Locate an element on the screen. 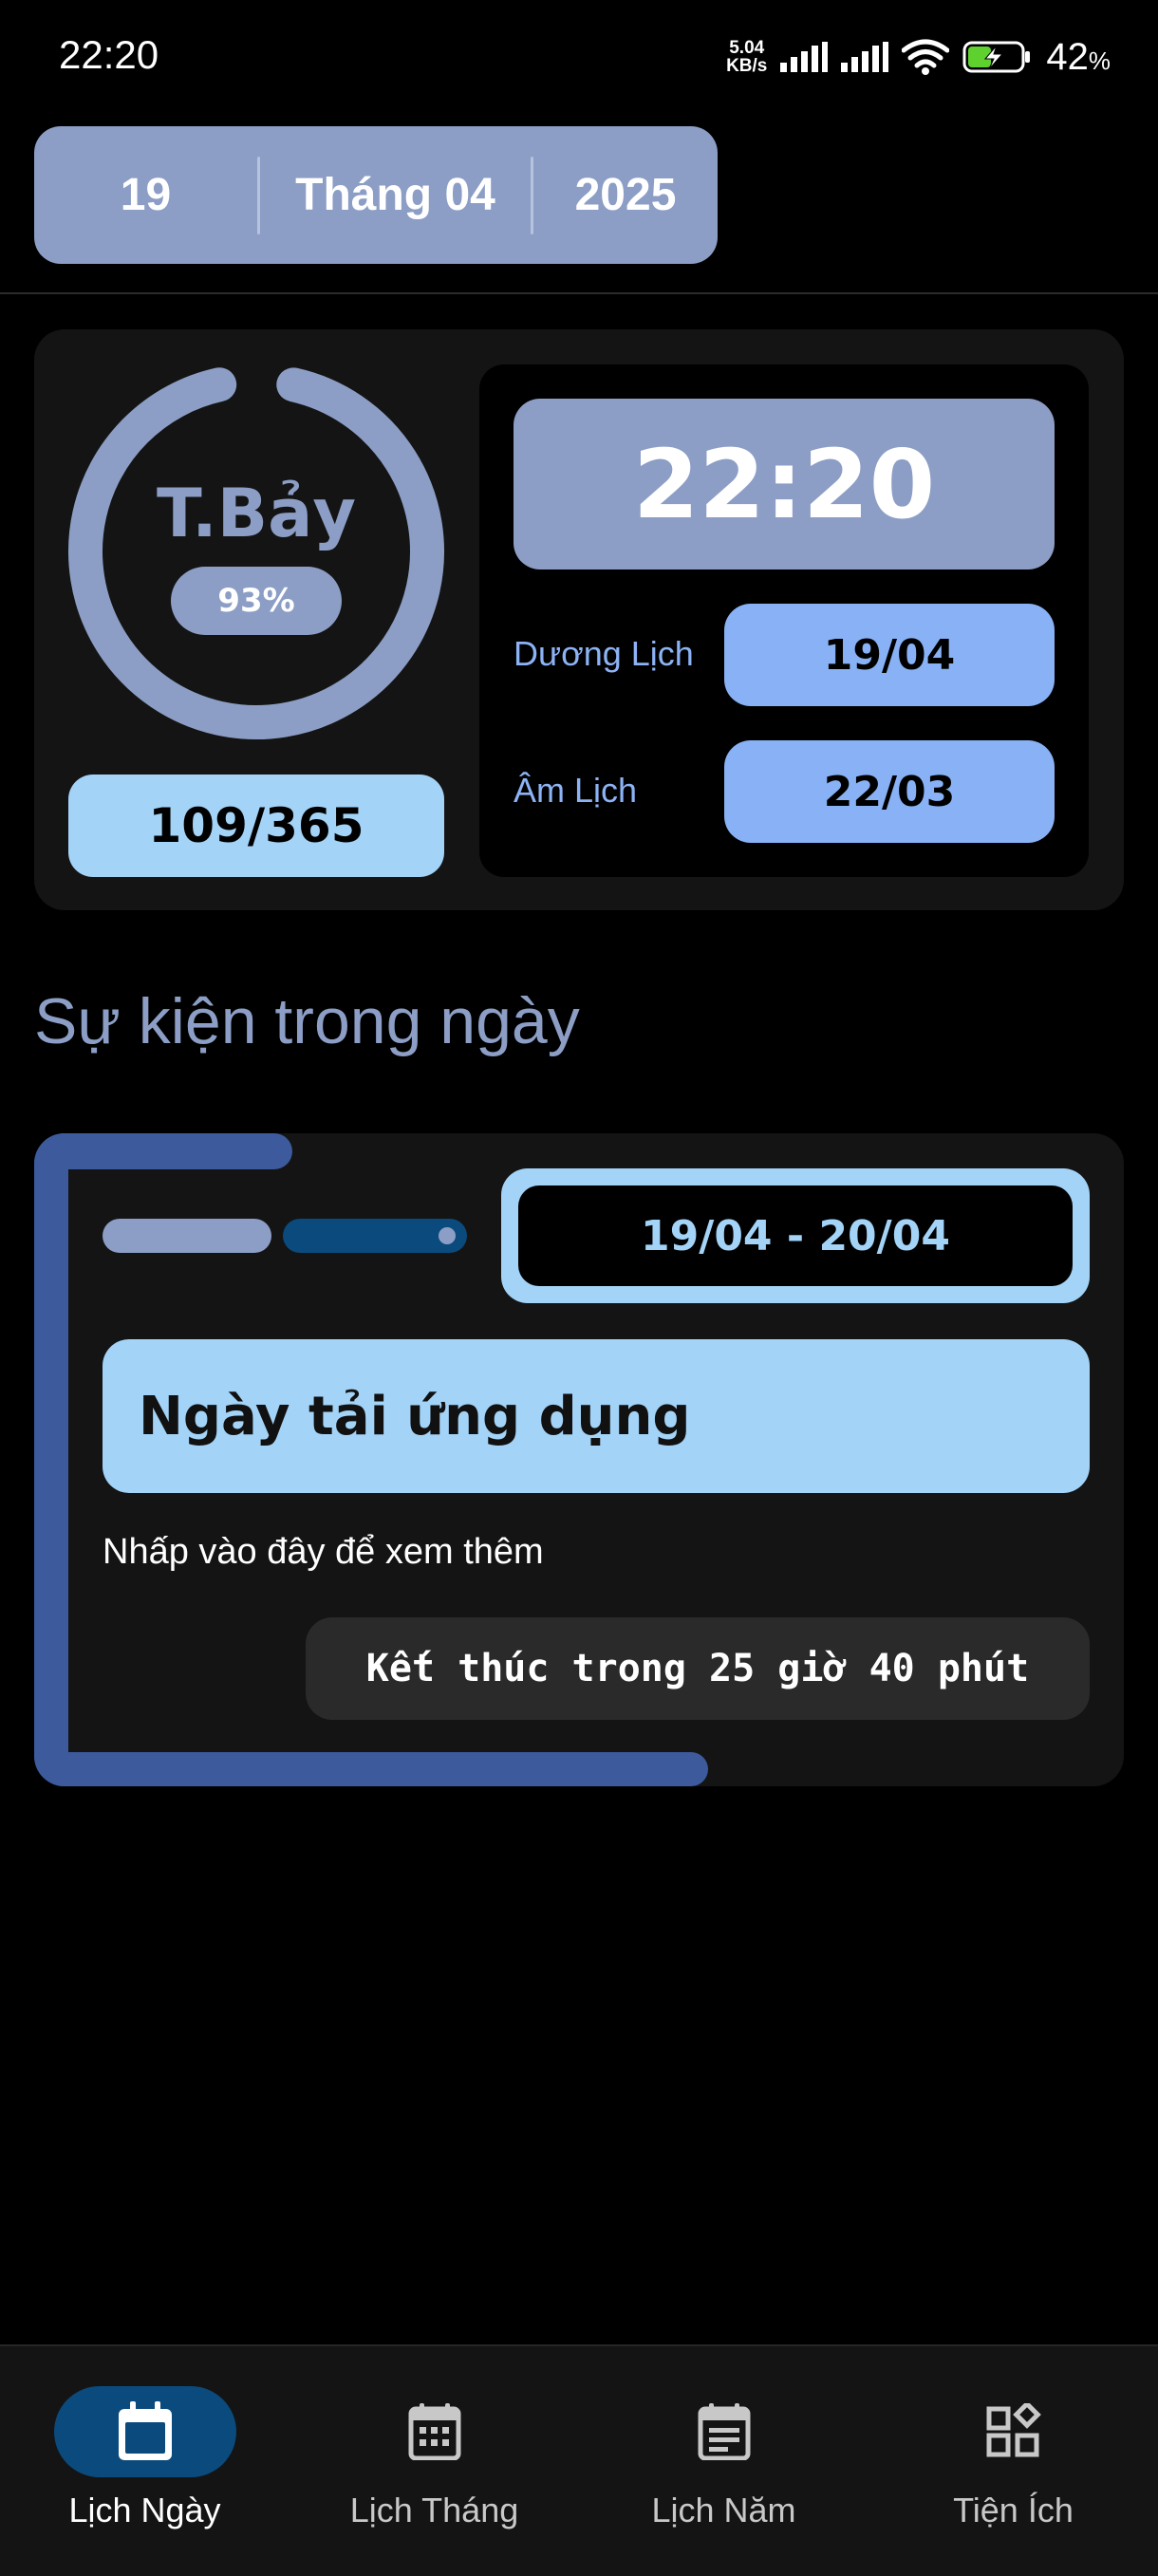 This screenshot has width=1158, height=2576. day-progress-percent: 93% is located at coordinates (256, 601).